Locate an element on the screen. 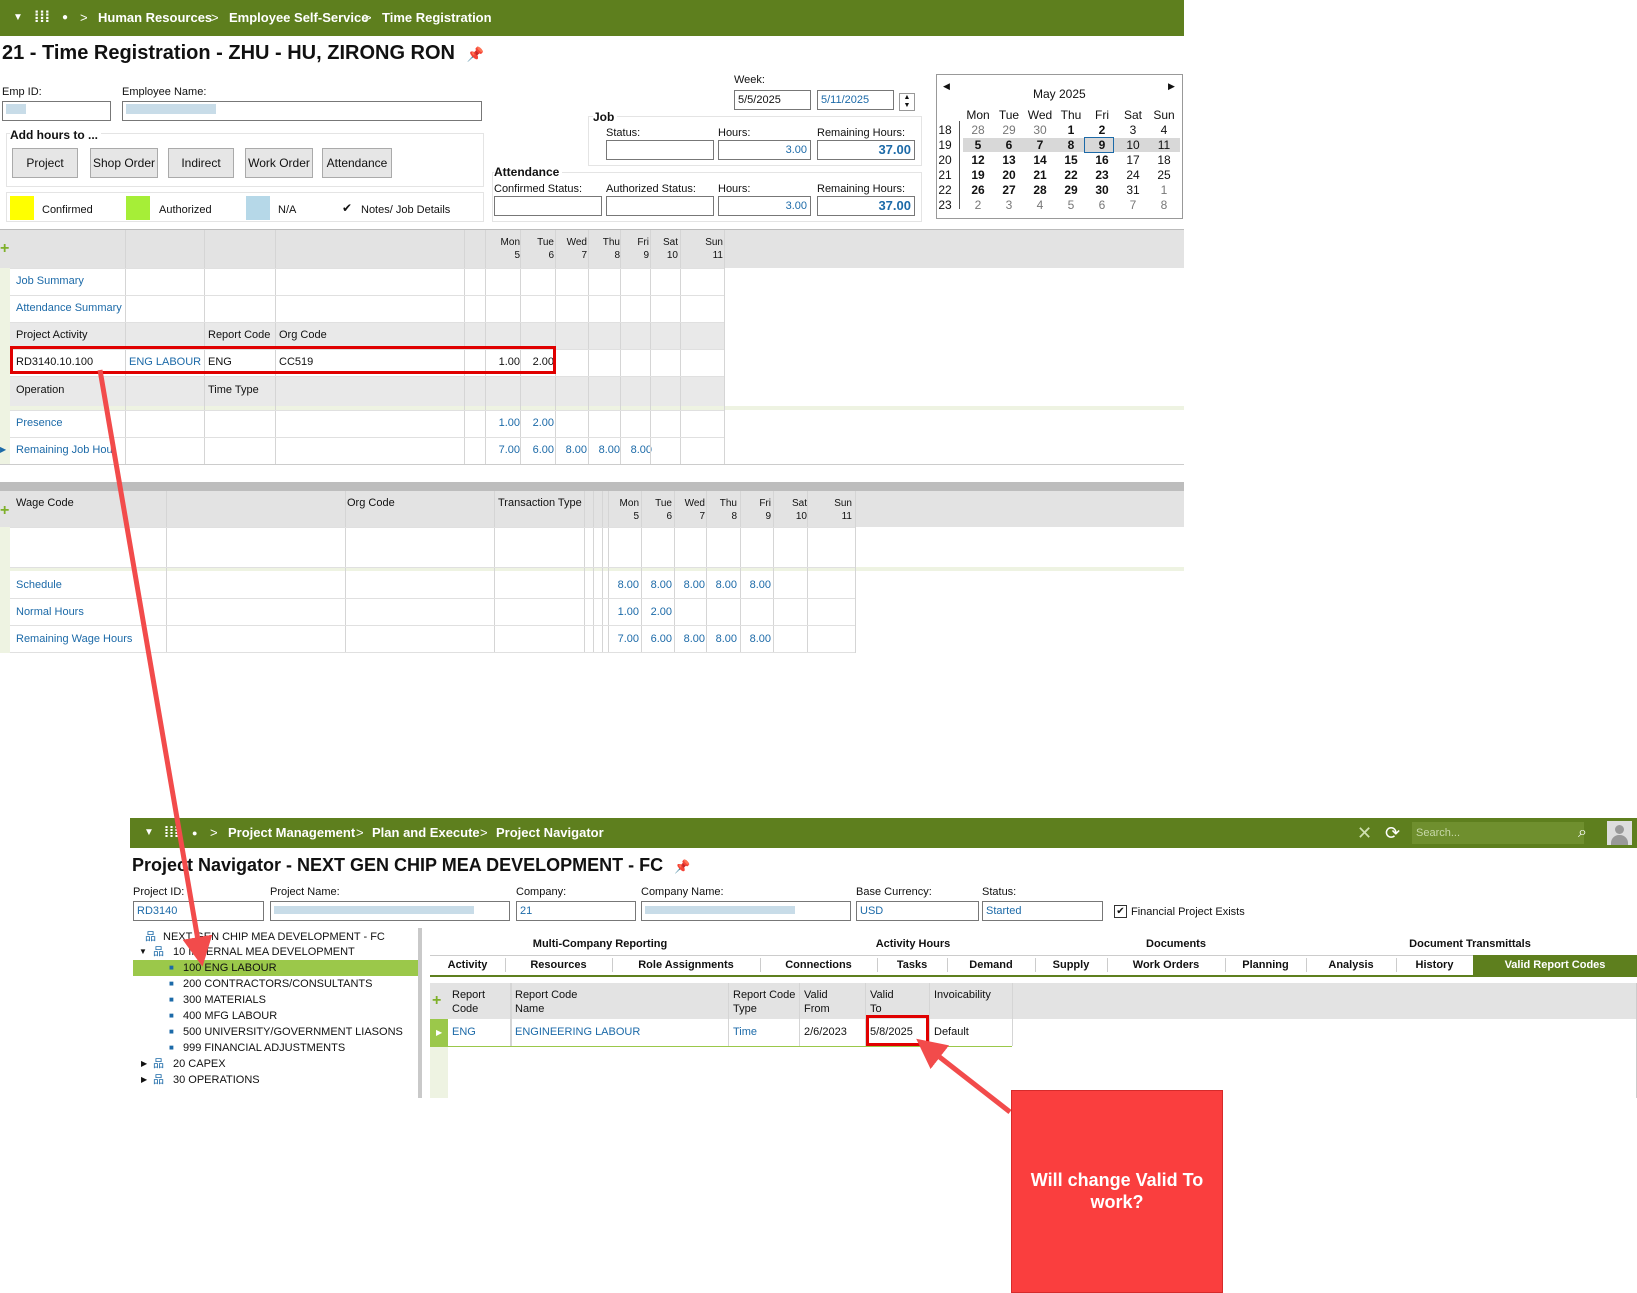 This screenshot has height=1293, width=1637. callout-box: Will change Valid To work? is located at coordinates (1117, 1191).